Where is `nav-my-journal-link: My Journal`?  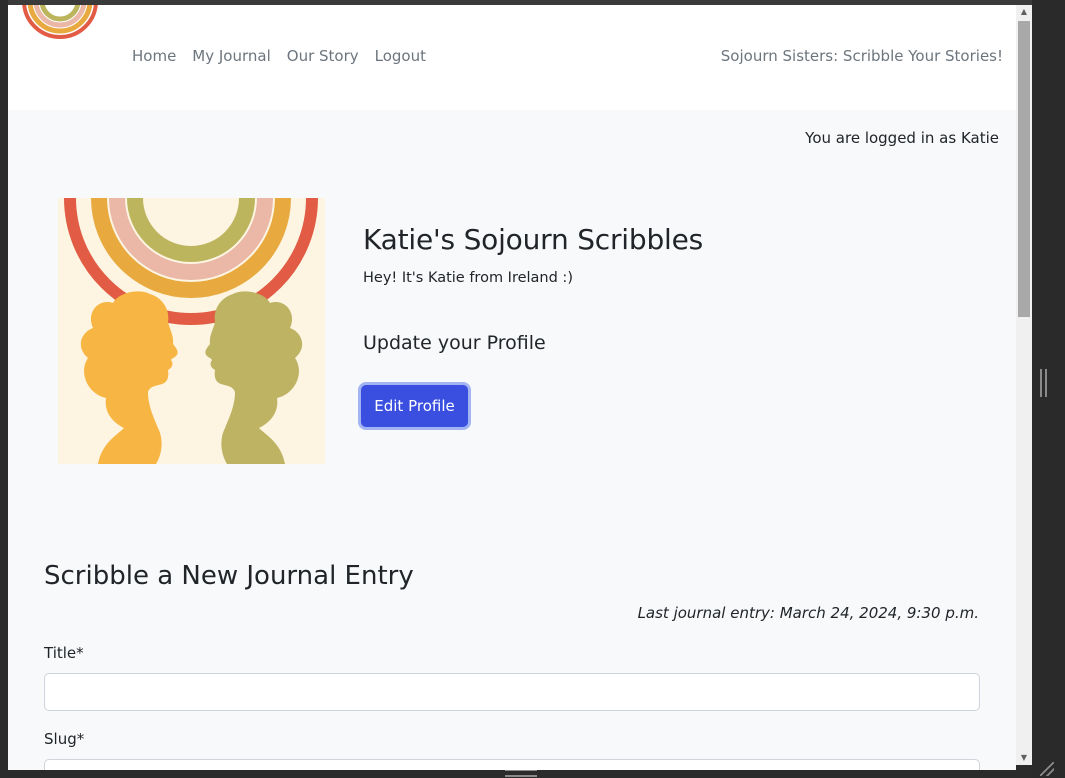 nav-my-journal-link: My Journal is located at coordinates (231, 56).